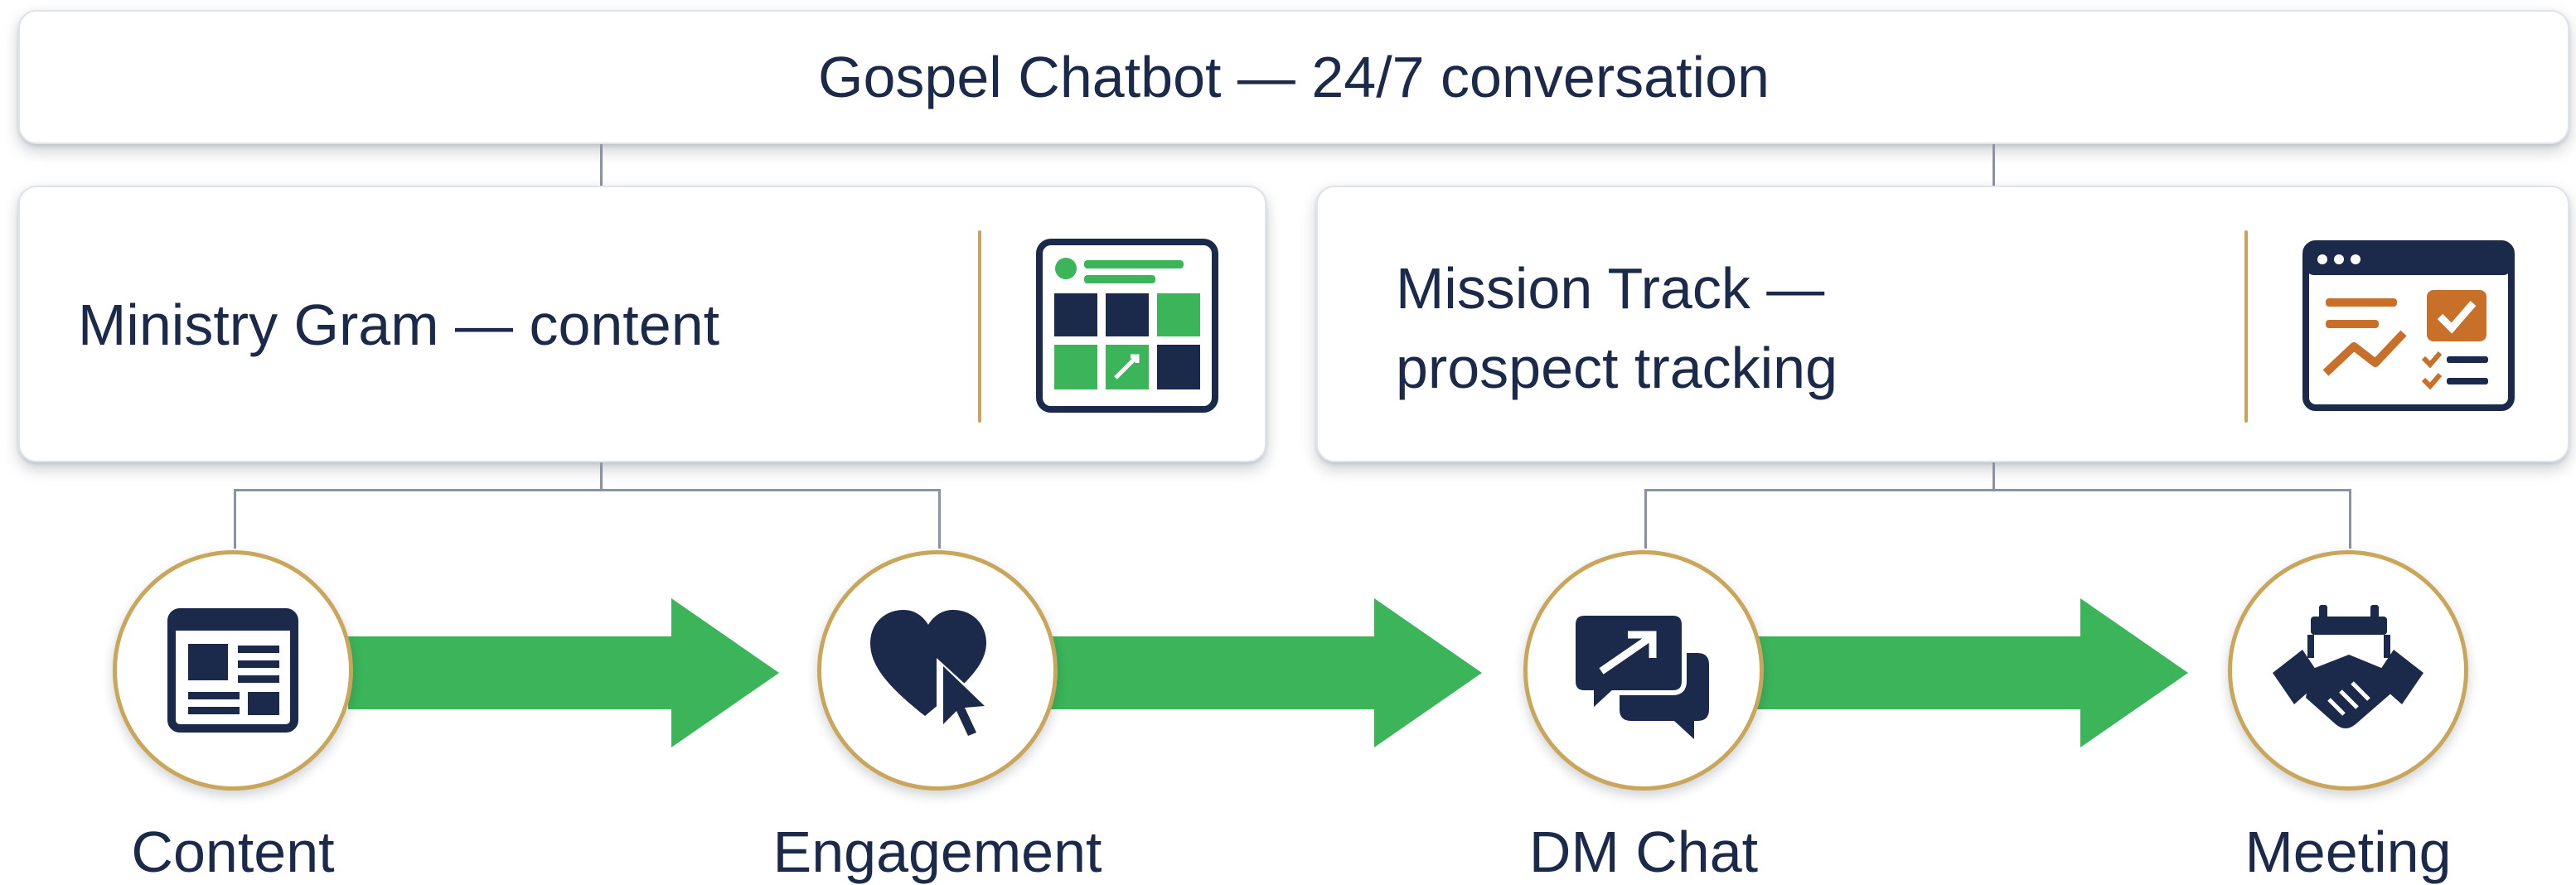 The width and height of the screenshot is (2576, 885). Describe the element at coordinates (233, 852) in the screenshot. I see `stage-label-content: Content` at that location.